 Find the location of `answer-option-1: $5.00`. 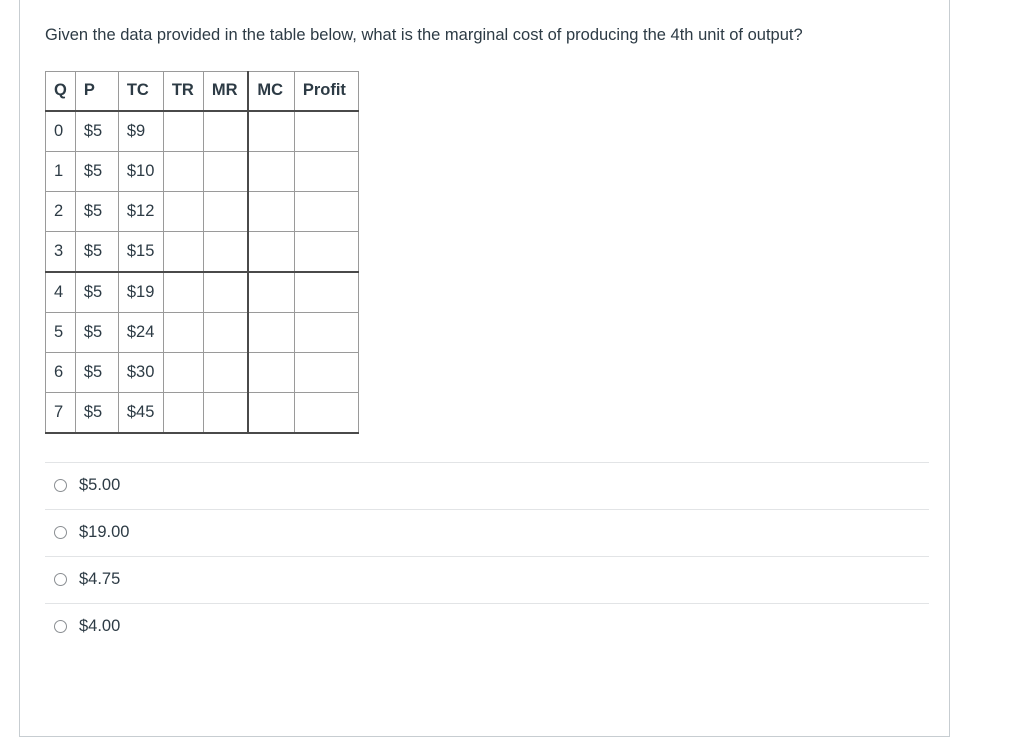

answer-option-1: $5.00 is located at coordinates (487, 485).